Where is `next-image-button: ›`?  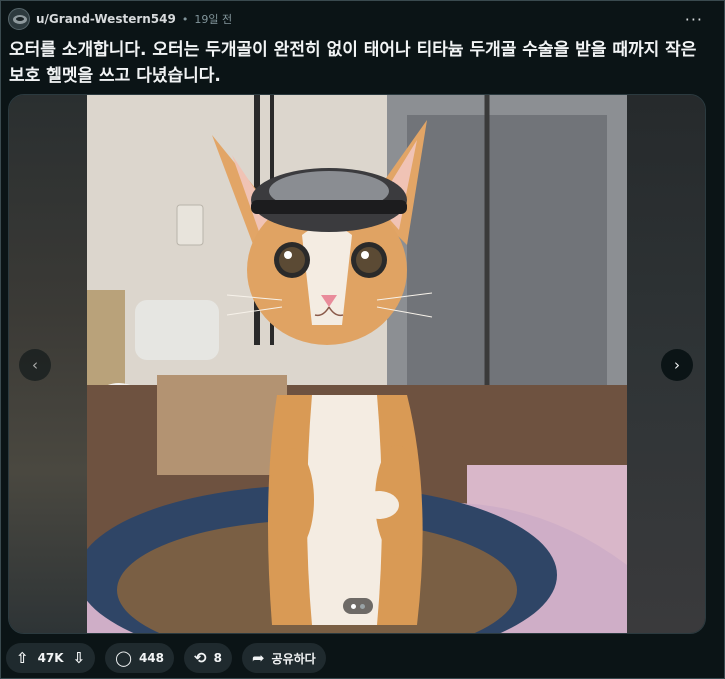
next-image-button: › is located at coordinates (677, 365).